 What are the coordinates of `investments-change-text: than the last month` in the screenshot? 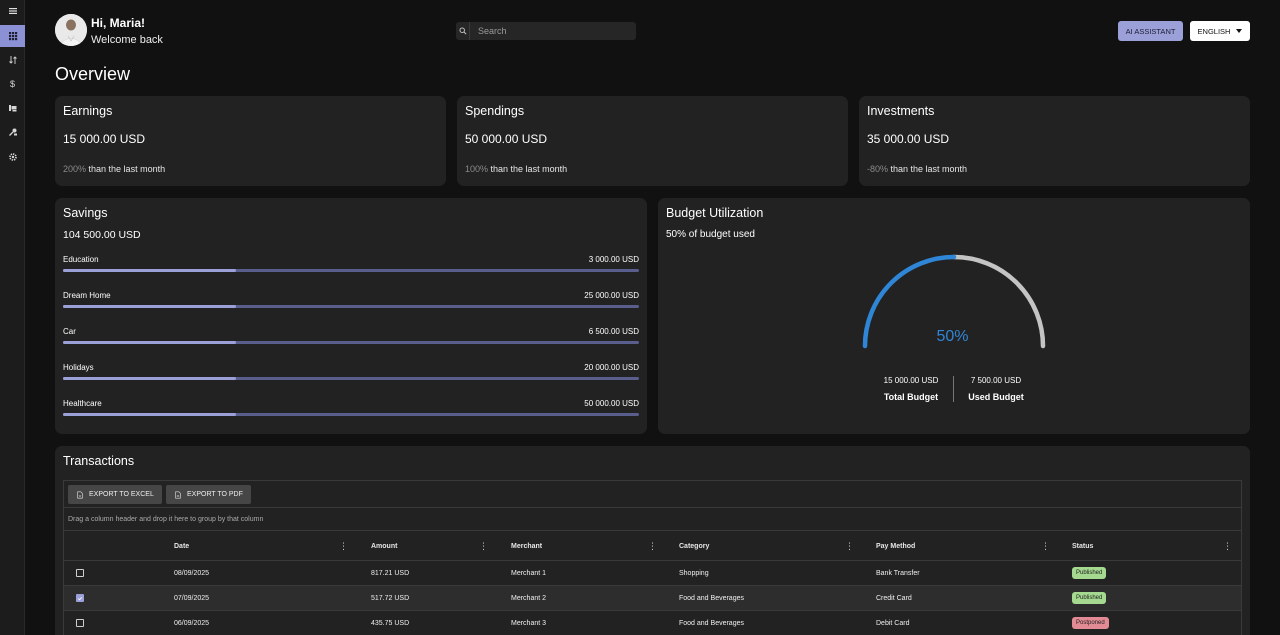 It's located at (928, 169).